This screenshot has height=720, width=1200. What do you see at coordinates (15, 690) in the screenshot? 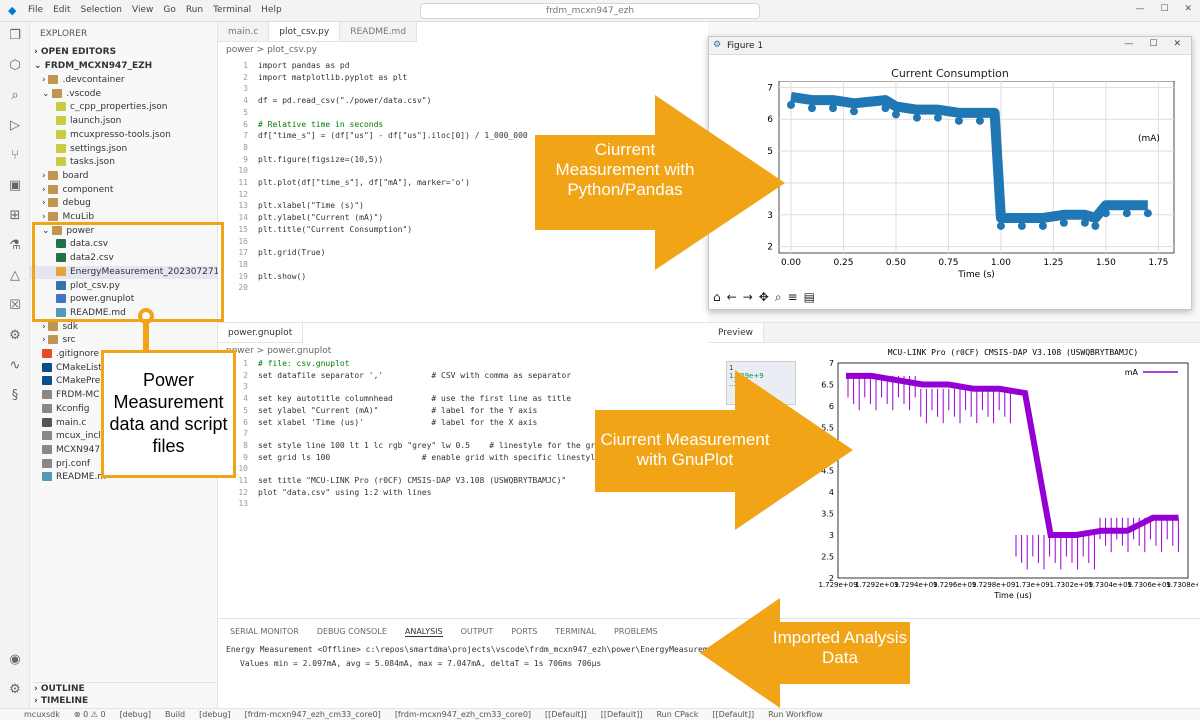
I see `settings-gear-icon: ⚙` at bounding box center [15, 690].